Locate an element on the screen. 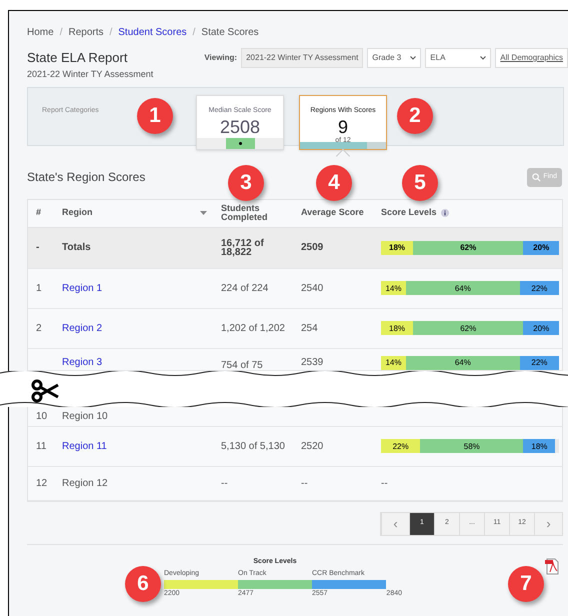 This screenshot has height=616, width=568. region-name: Region 10 is located at coordinates (85, 416).